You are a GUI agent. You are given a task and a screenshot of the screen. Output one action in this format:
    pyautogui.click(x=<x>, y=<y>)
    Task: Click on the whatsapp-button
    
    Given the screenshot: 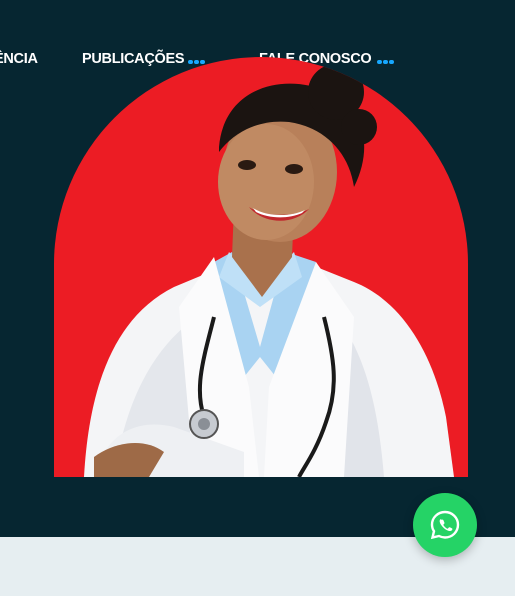 What is the action you would take?
    pyautogui.click(x=445, y=525)
    